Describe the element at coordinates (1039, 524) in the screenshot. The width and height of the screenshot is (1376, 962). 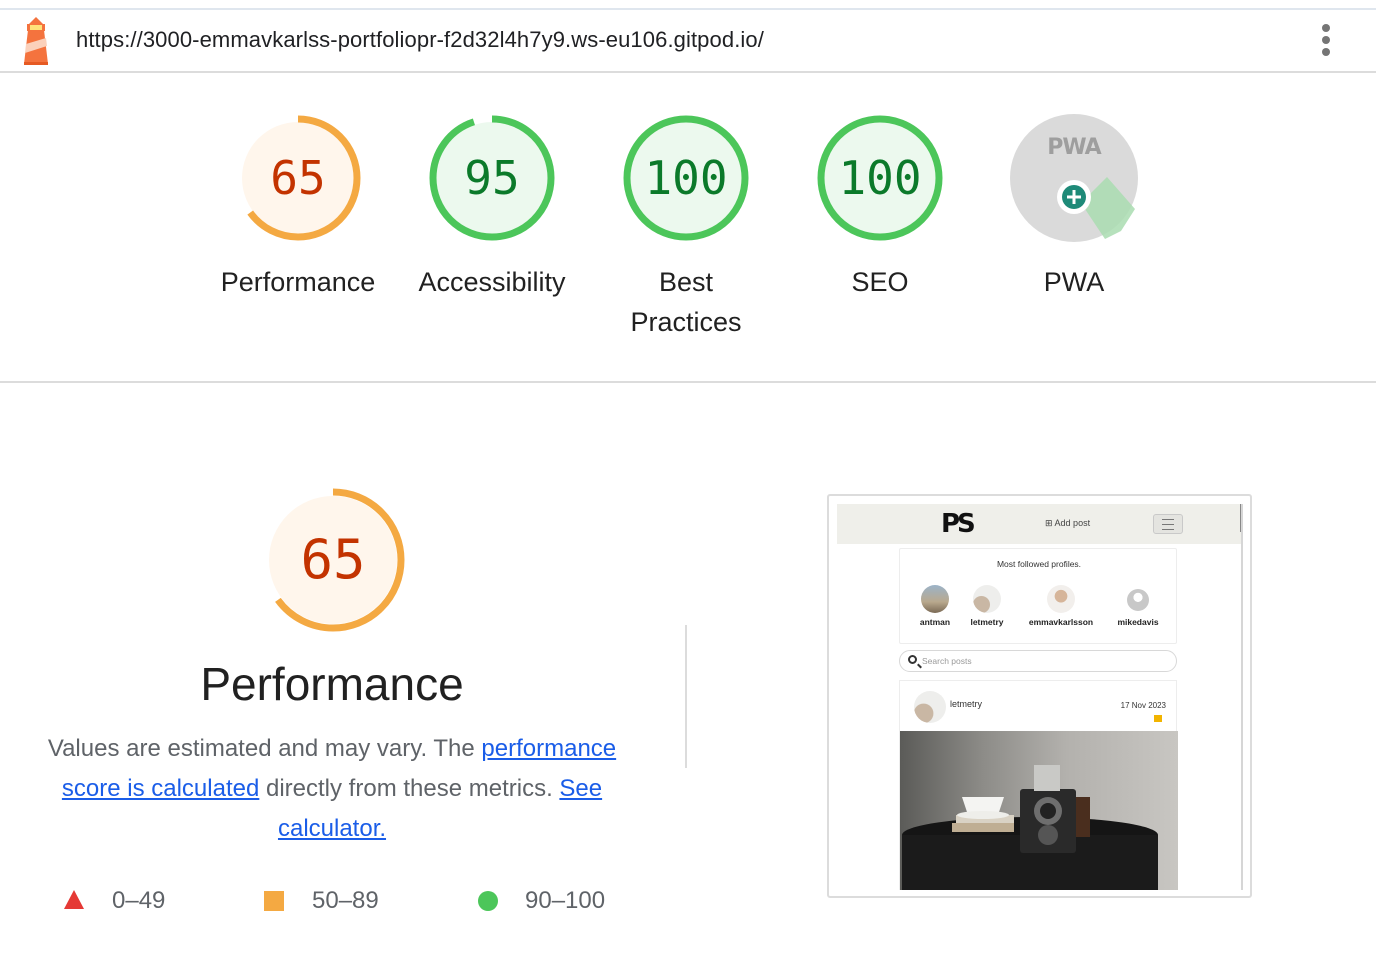
I see `site-navbar: PS ⊞ Add post` at that location.